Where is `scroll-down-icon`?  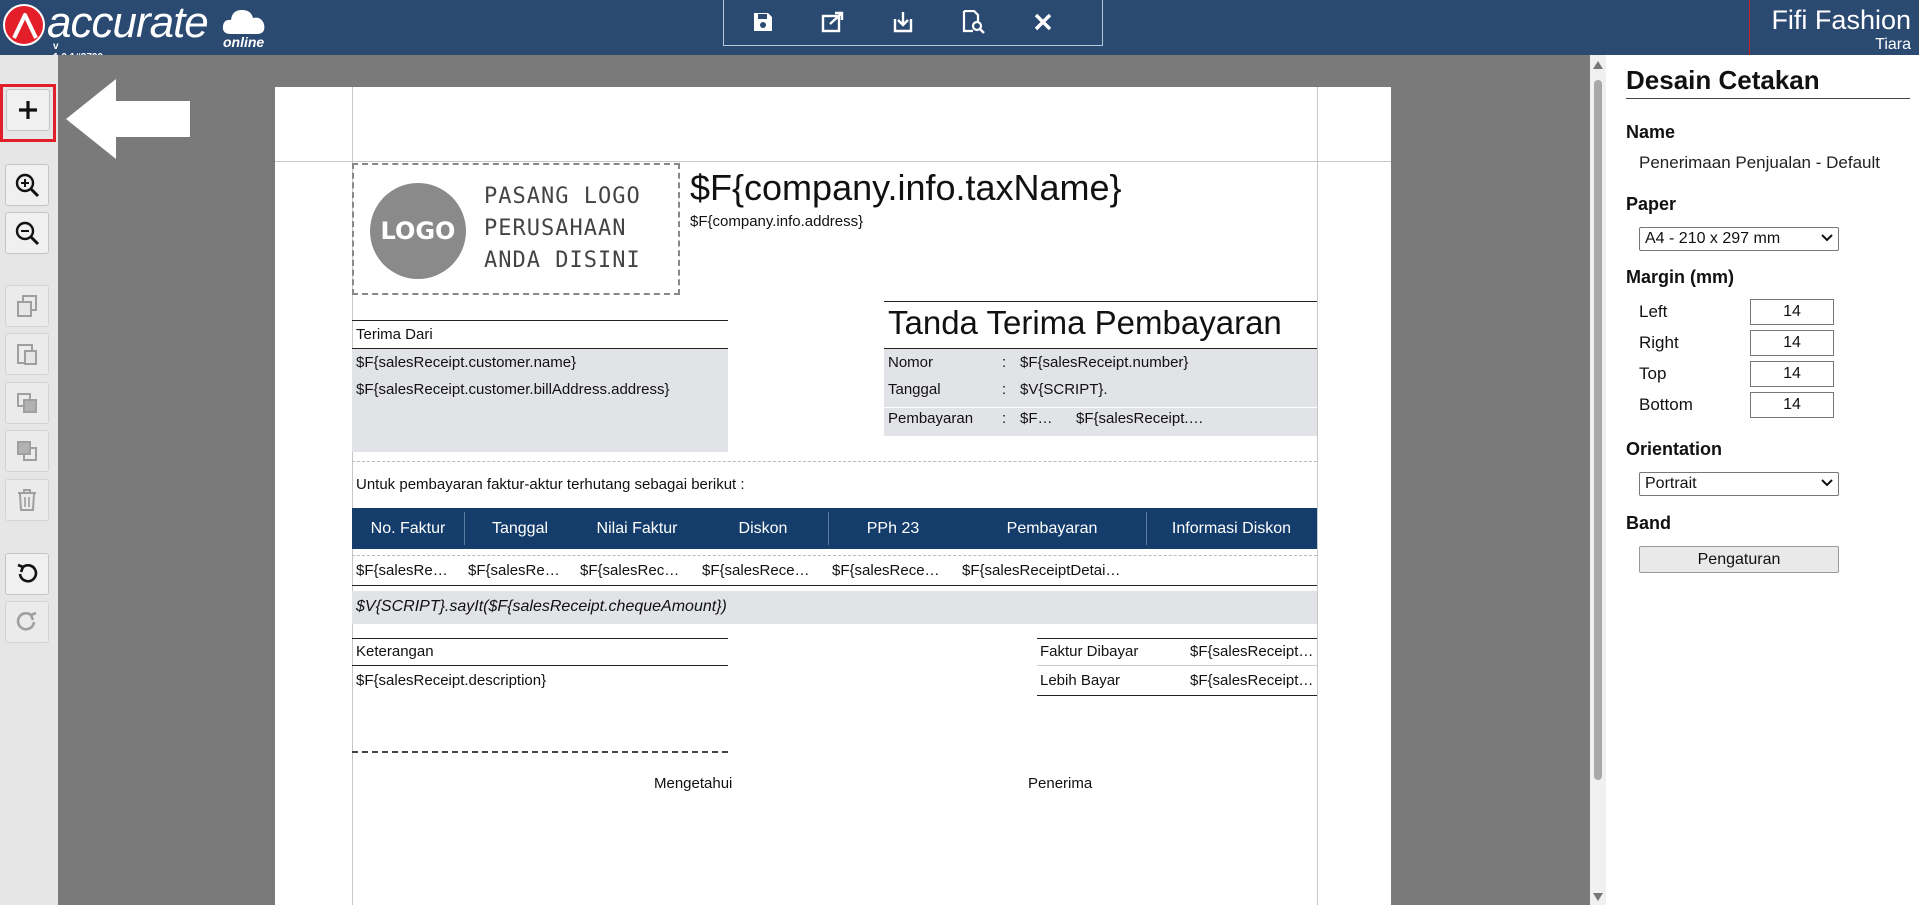 scroll-down-icon is located at coordinates (1598, 897).